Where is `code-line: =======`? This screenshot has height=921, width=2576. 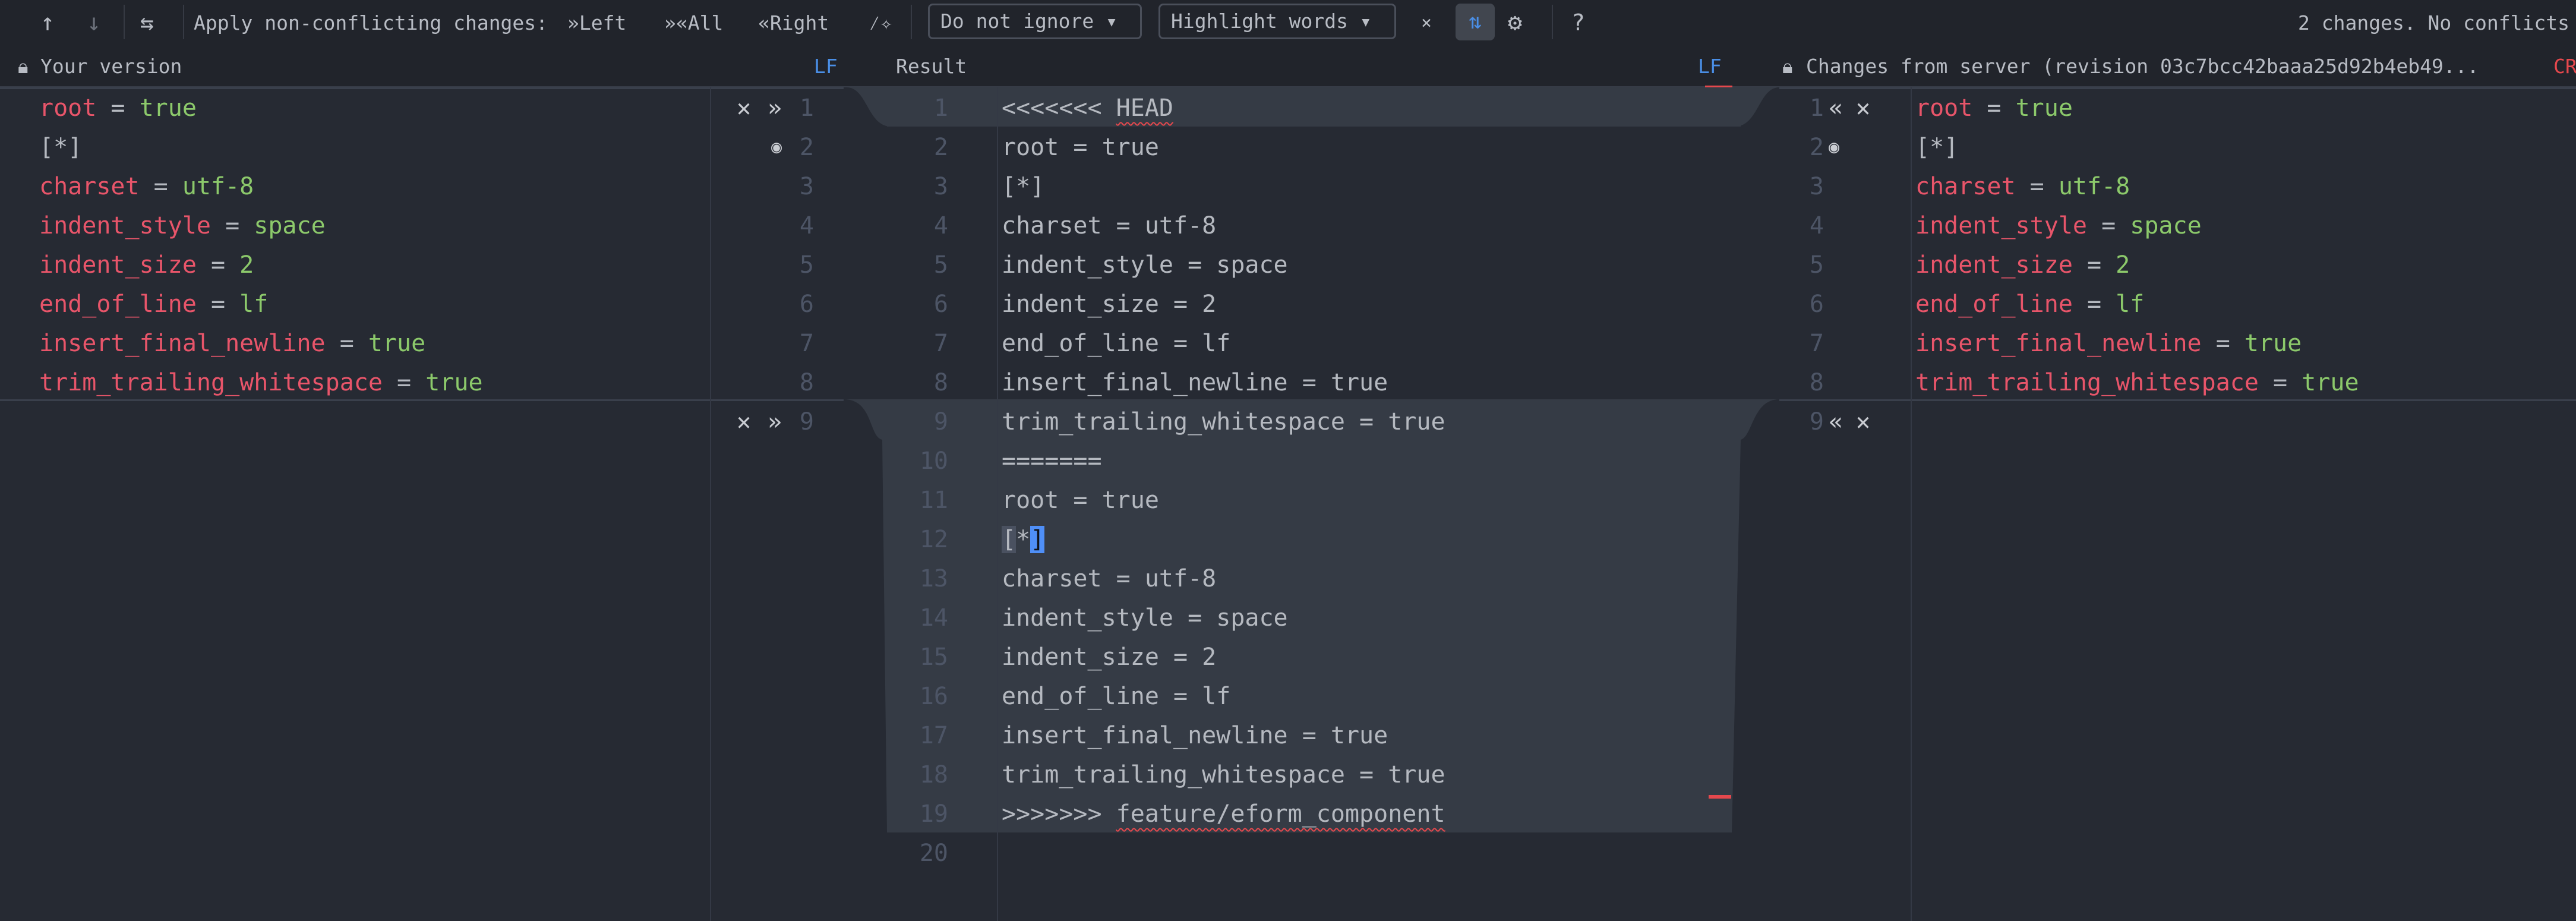
code-line: ======= is located at coordinates (1052, 461).